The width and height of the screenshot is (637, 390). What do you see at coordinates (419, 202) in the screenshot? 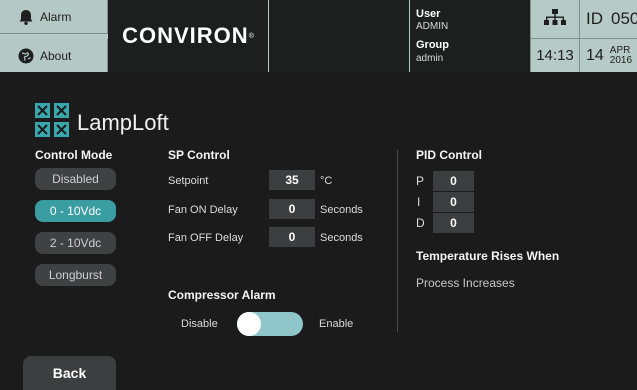
I see `pid-i-label: I` at bounding box center [419, 202].